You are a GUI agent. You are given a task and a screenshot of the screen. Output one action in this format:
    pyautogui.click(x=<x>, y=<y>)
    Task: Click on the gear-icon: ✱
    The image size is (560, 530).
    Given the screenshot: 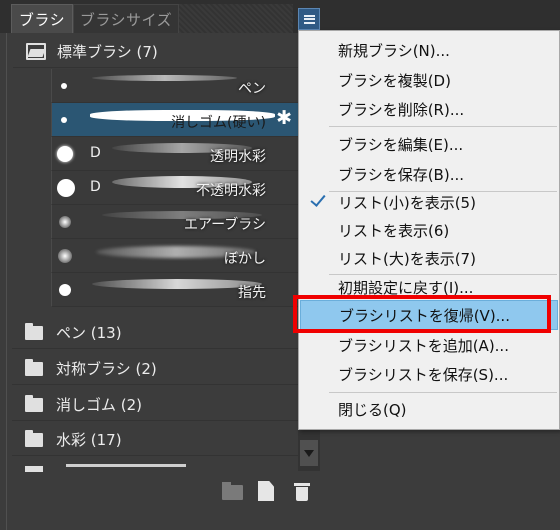 What is the action you would take?
    pyautogui.click(x=284, y=118)
    